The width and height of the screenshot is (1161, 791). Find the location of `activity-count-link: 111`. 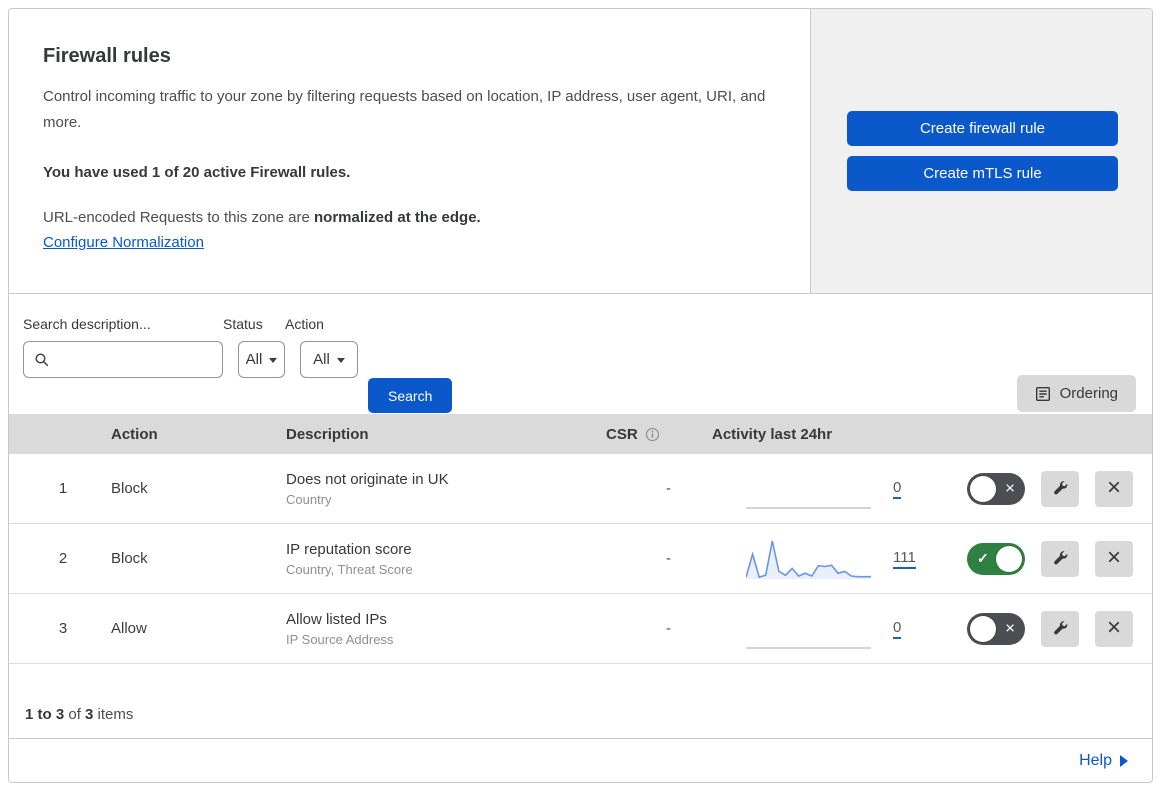

activity-count-link: 111 is located at coordinates (904, 559).